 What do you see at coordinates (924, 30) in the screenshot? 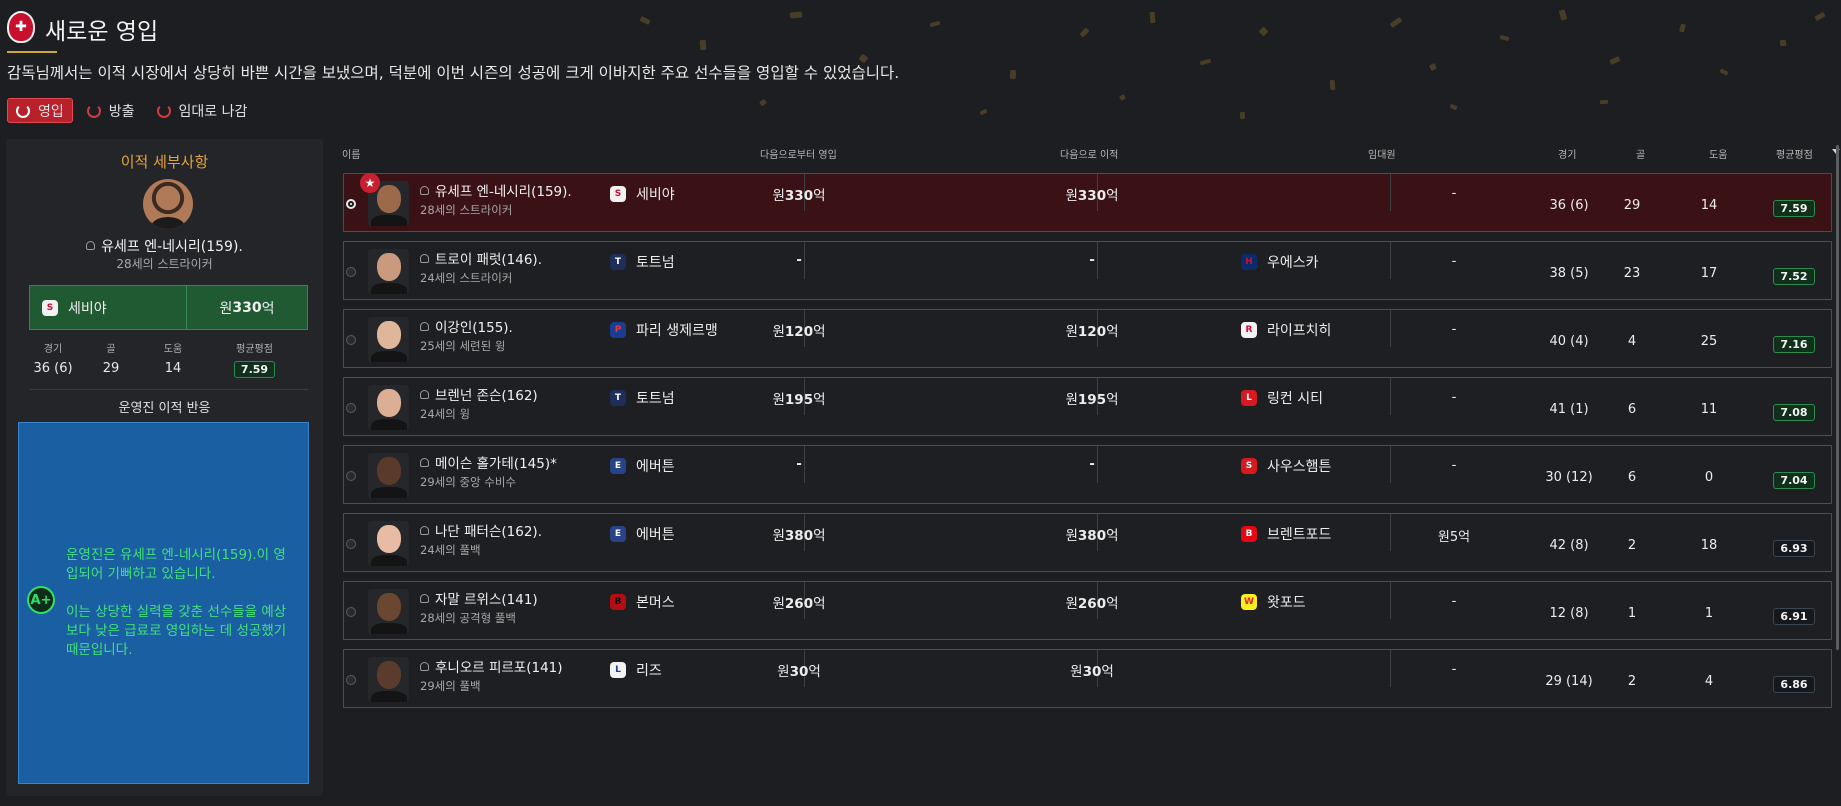
I see `page-header: ✚ 새로운 영입` at bounding box center [924, 30].